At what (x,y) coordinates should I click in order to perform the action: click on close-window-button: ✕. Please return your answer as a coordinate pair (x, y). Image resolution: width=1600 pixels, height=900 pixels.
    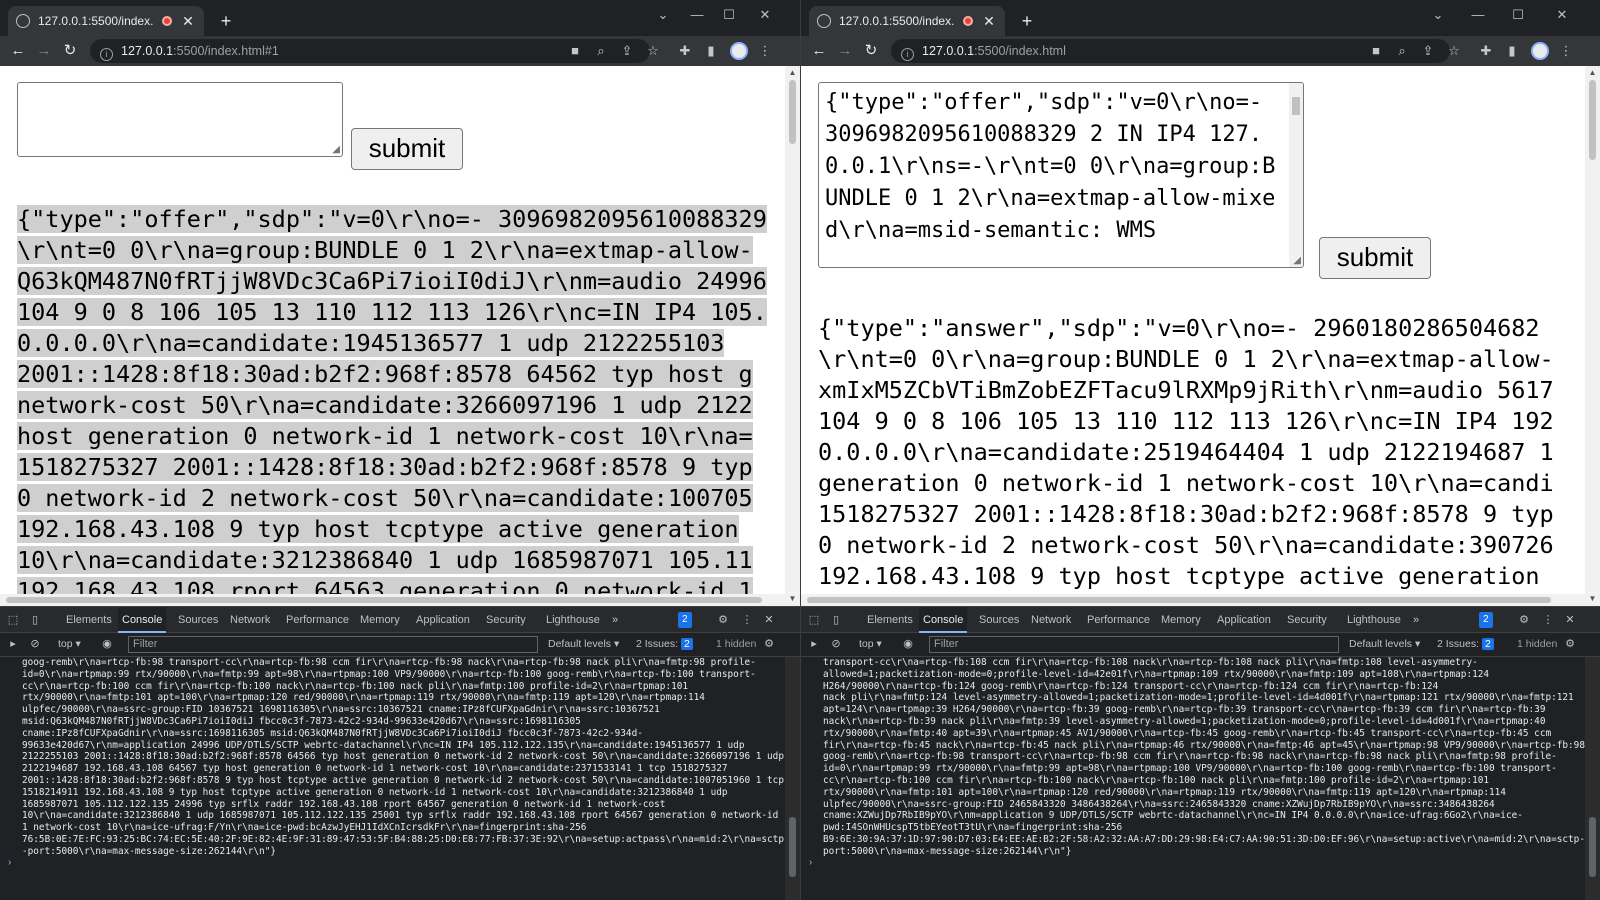
    Looking at the image, I should click on (765, 15).